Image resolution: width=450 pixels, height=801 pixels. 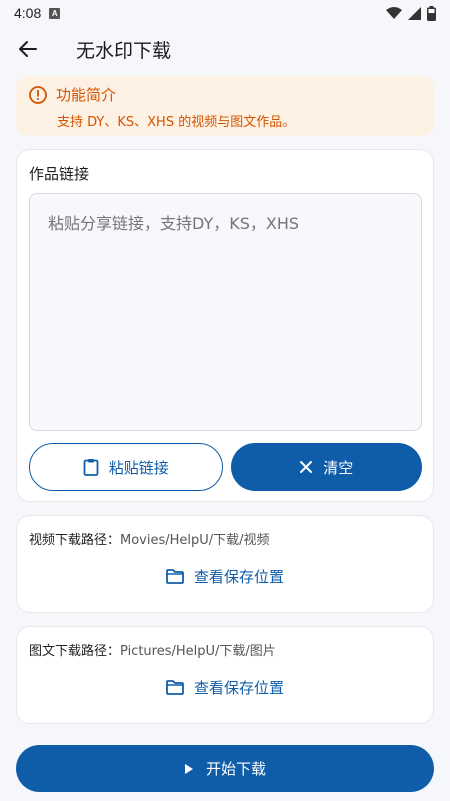 What do you see at coordinates (225, 675) in the screenshot?
I see `image-path-card: 图文下载路径：Pictures/HelpU/下载/图片 查看保存位置` at bounding box center [225, 675].